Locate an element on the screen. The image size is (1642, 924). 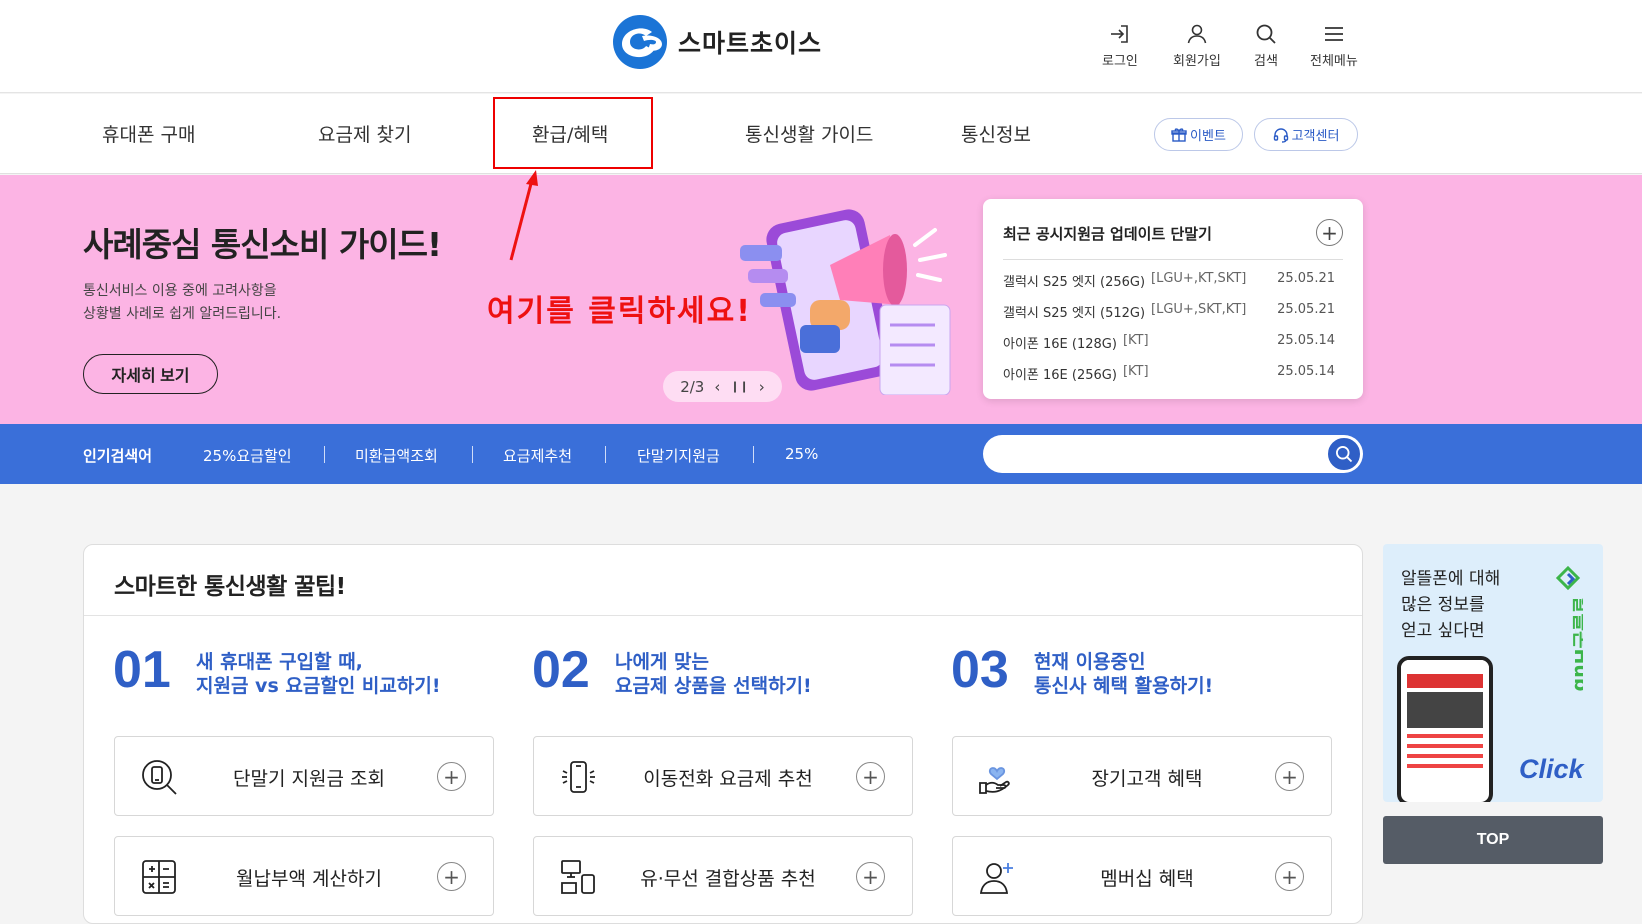
nav-plan-search: 요금제 찾기 is located at coordinates (364, 133).